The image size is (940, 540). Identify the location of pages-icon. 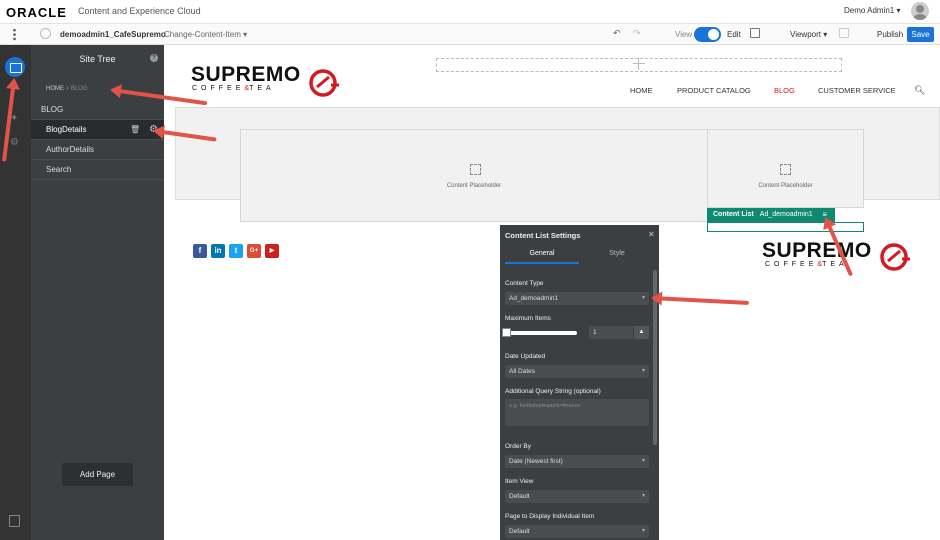
(15, 67).